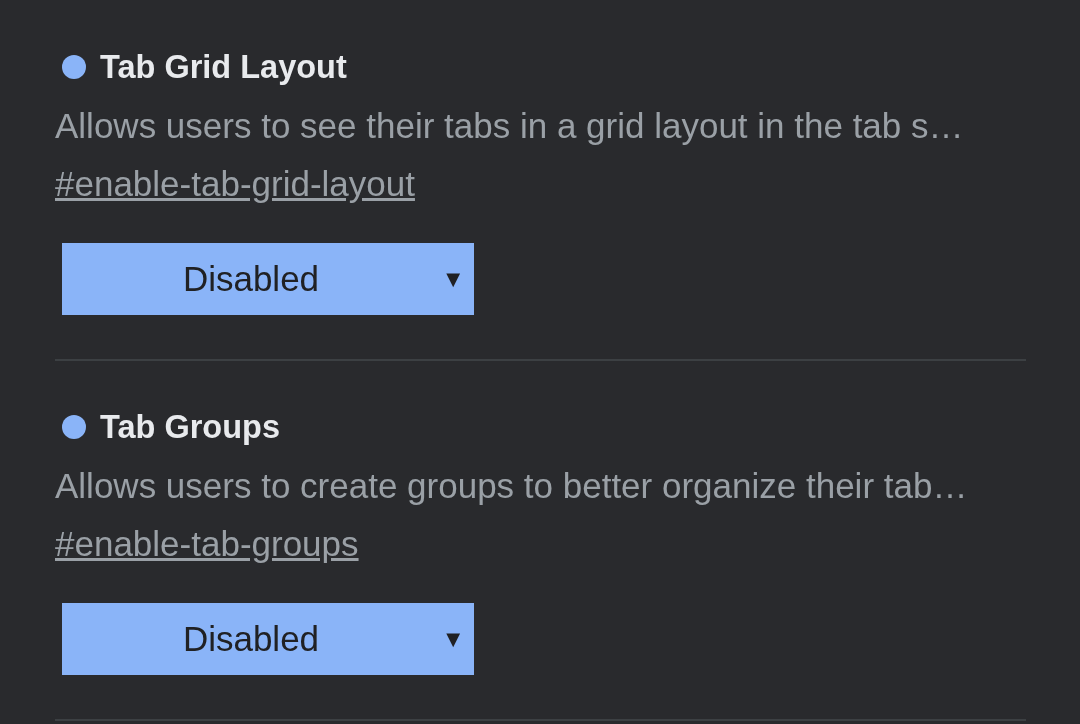  I want to click on flag-title: Tab Groups, so click(190, 427).